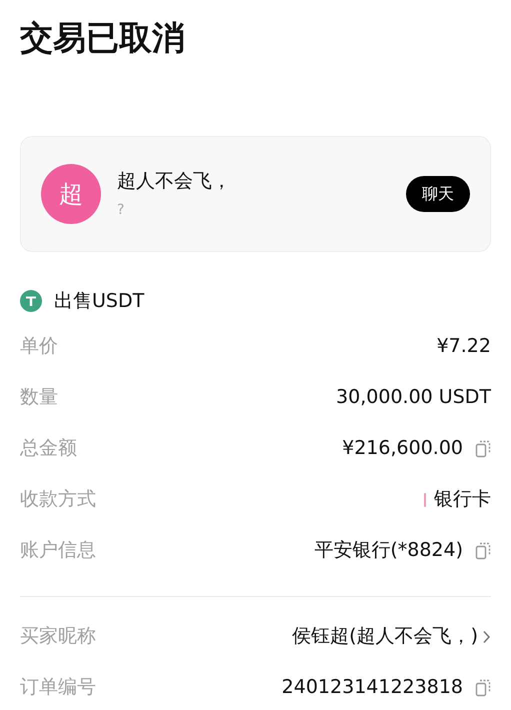 The image size is (511, 710). What do you see at coordinates (402, 449) in the screenshot?
I see `detail-value: ¥216,600.00` at bounding box center [402, 449].